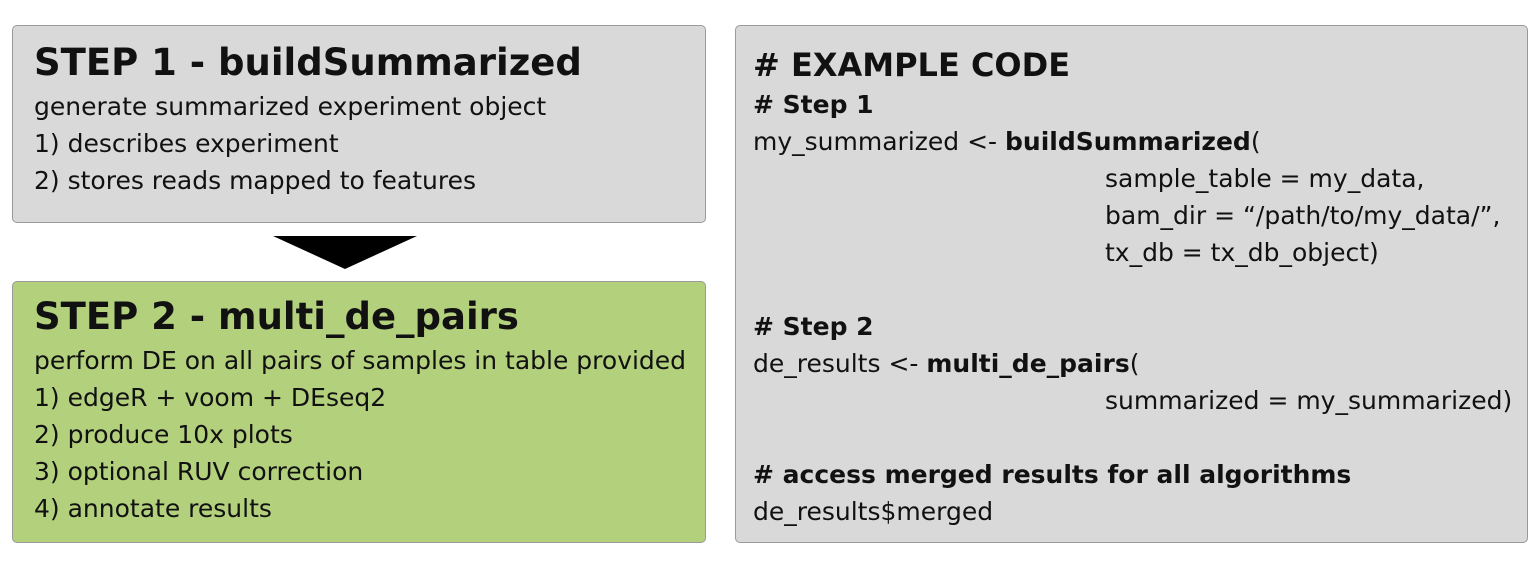 The height and width of the screenshot is (564, 1538). What do you see at coordinates (1028, 363) in the screenshot?
I see `code-step2-function: multi_de_pairs` at bounding box center [1028, 363].